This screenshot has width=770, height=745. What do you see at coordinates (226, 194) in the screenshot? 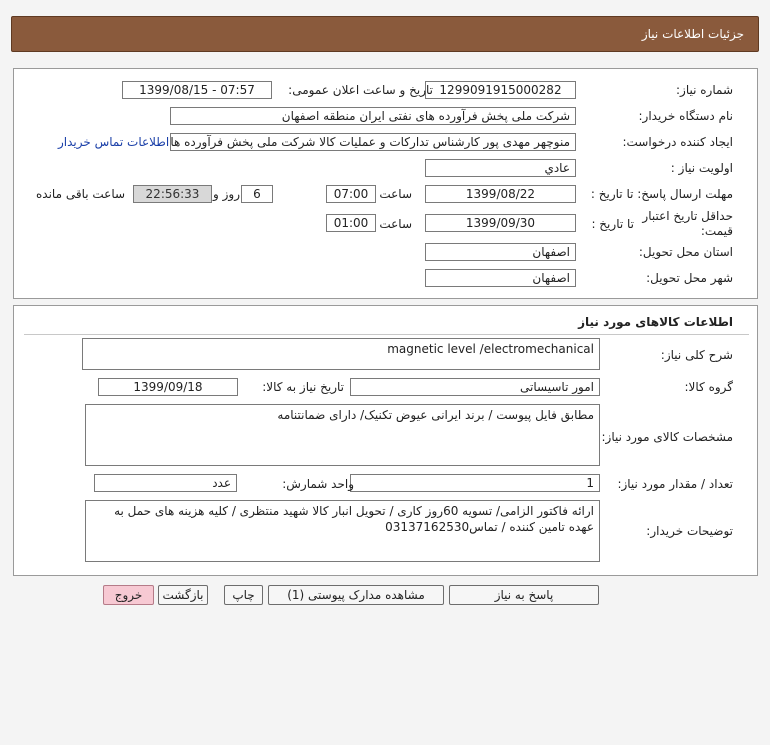
I see `days-label: روز و` at bounding box center [226, 194].